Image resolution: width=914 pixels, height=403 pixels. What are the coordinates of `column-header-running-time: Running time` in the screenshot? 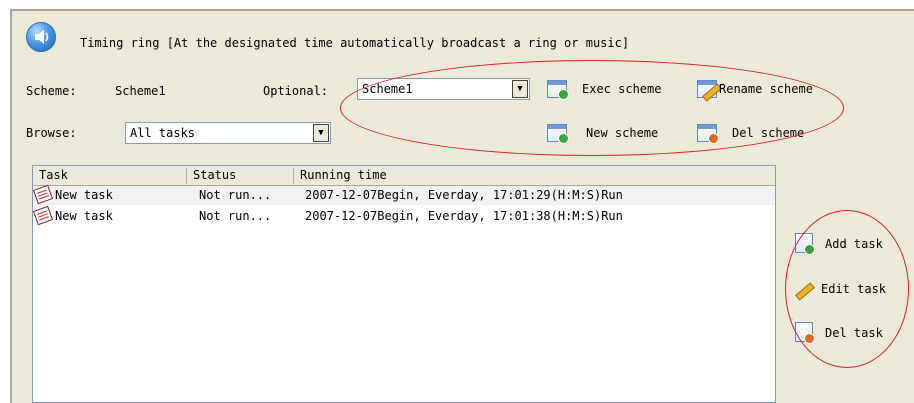 It's located at (535, 176).